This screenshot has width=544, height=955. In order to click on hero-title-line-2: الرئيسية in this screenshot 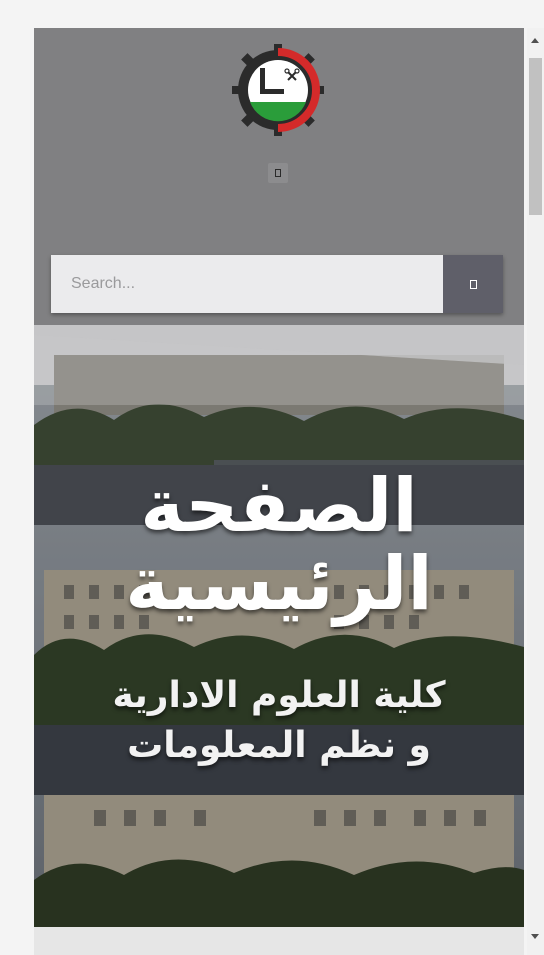, I will do `click(279, 584)`.